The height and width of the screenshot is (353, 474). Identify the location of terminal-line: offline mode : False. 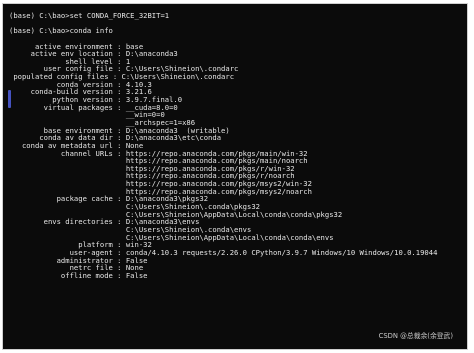
(78, 275).